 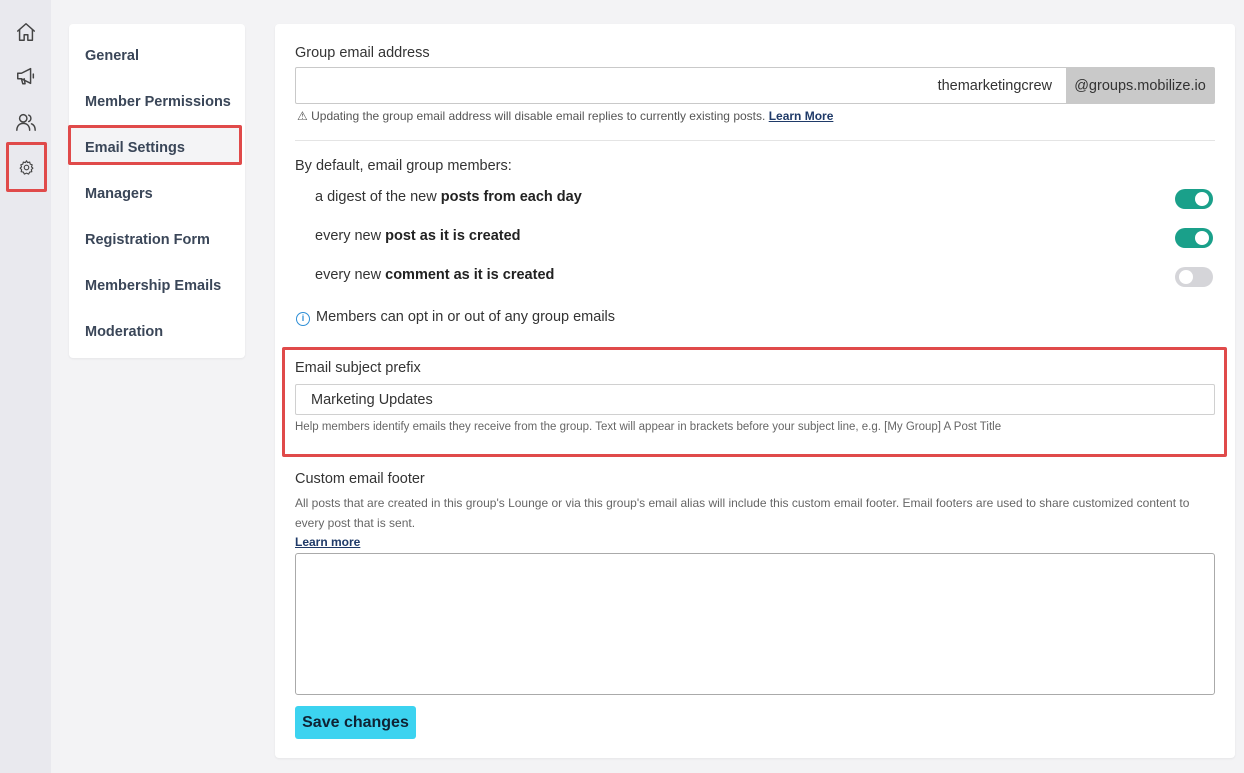 I want to click on digest-setting-label: a digest of the new posts from each day, so click(x=448, y=197).